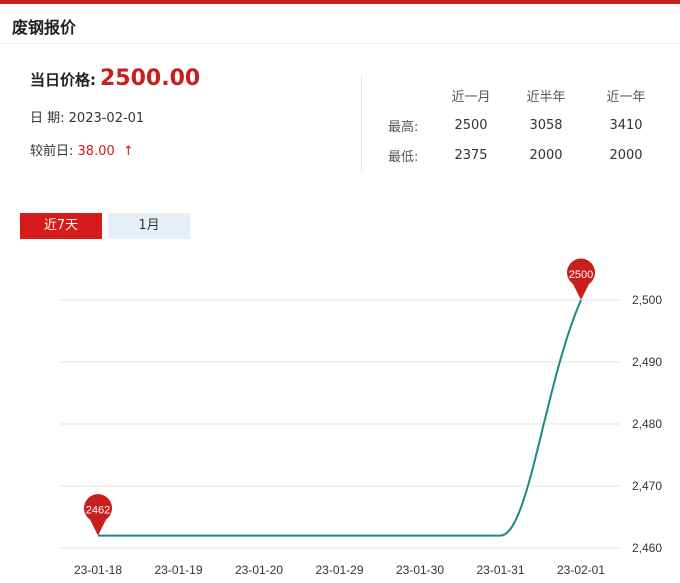 Image resolution: width=680 pixels, height=583 pixels. I want to click on x-tick-label: 23-01-29, so click(339, 570).